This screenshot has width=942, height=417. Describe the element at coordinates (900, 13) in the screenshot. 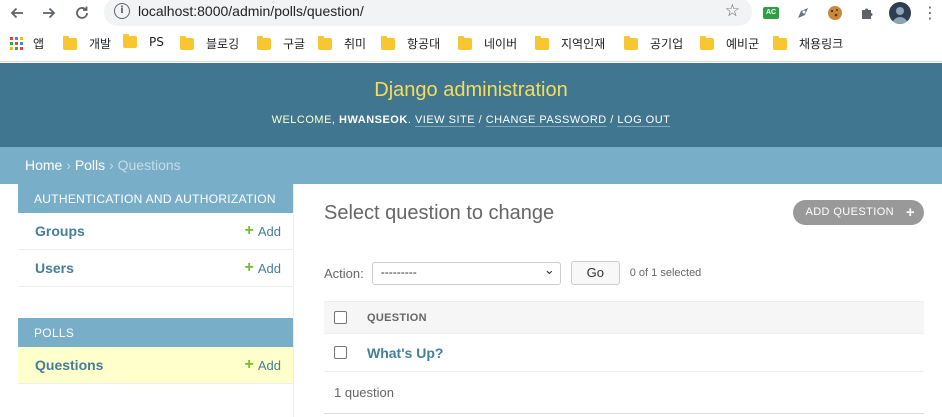

I see `profile-avatar` at that location.